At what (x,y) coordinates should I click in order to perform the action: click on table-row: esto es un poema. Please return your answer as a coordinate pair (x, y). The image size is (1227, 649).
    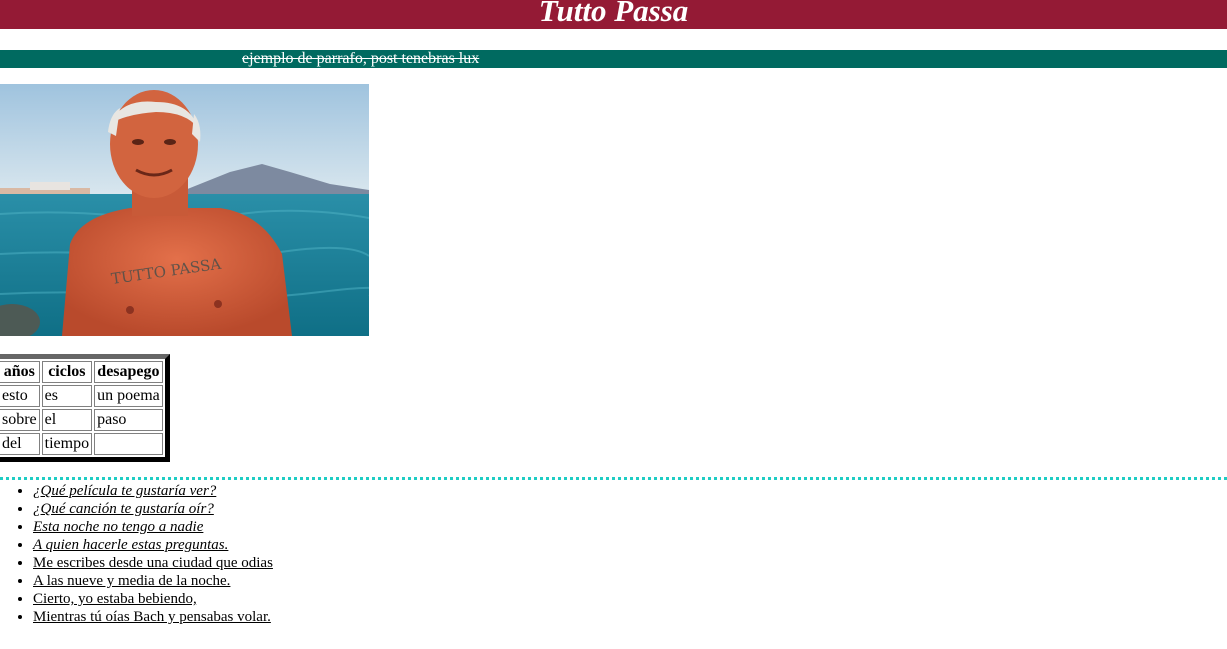
    Looking at the image, I should click on (81, 396).